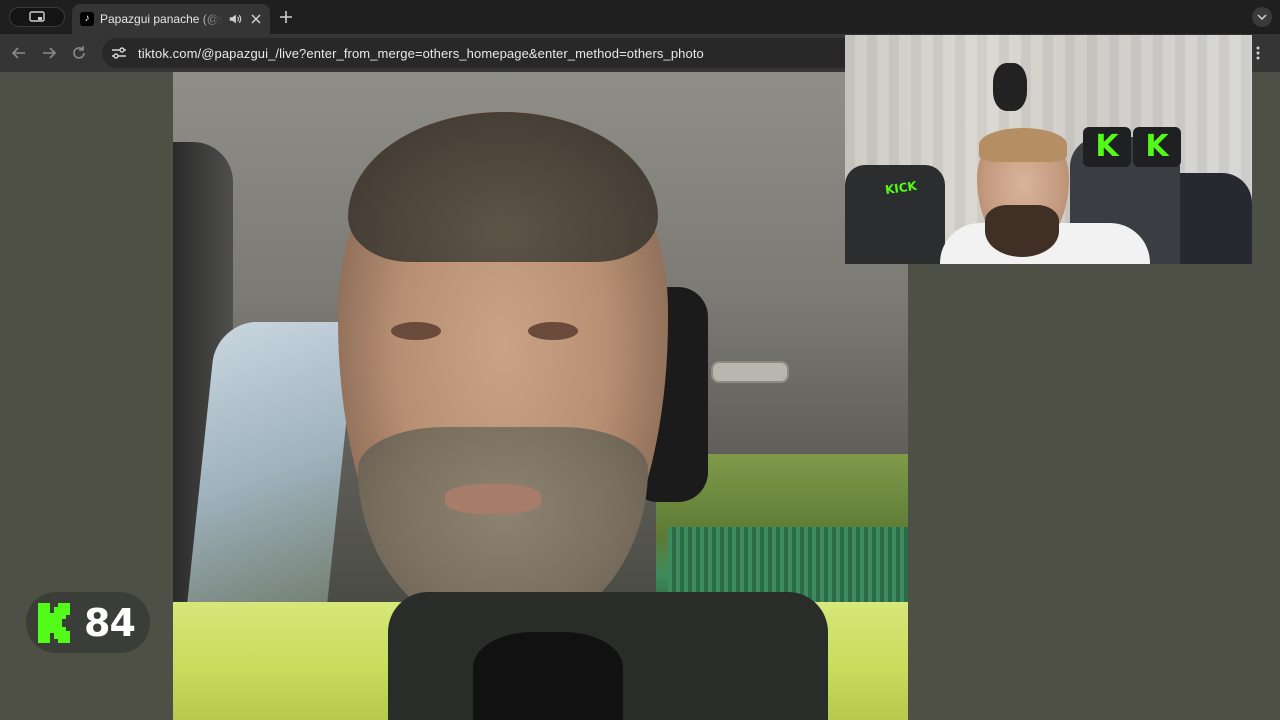  I want to click on tab-close-button, so click(256, 19).